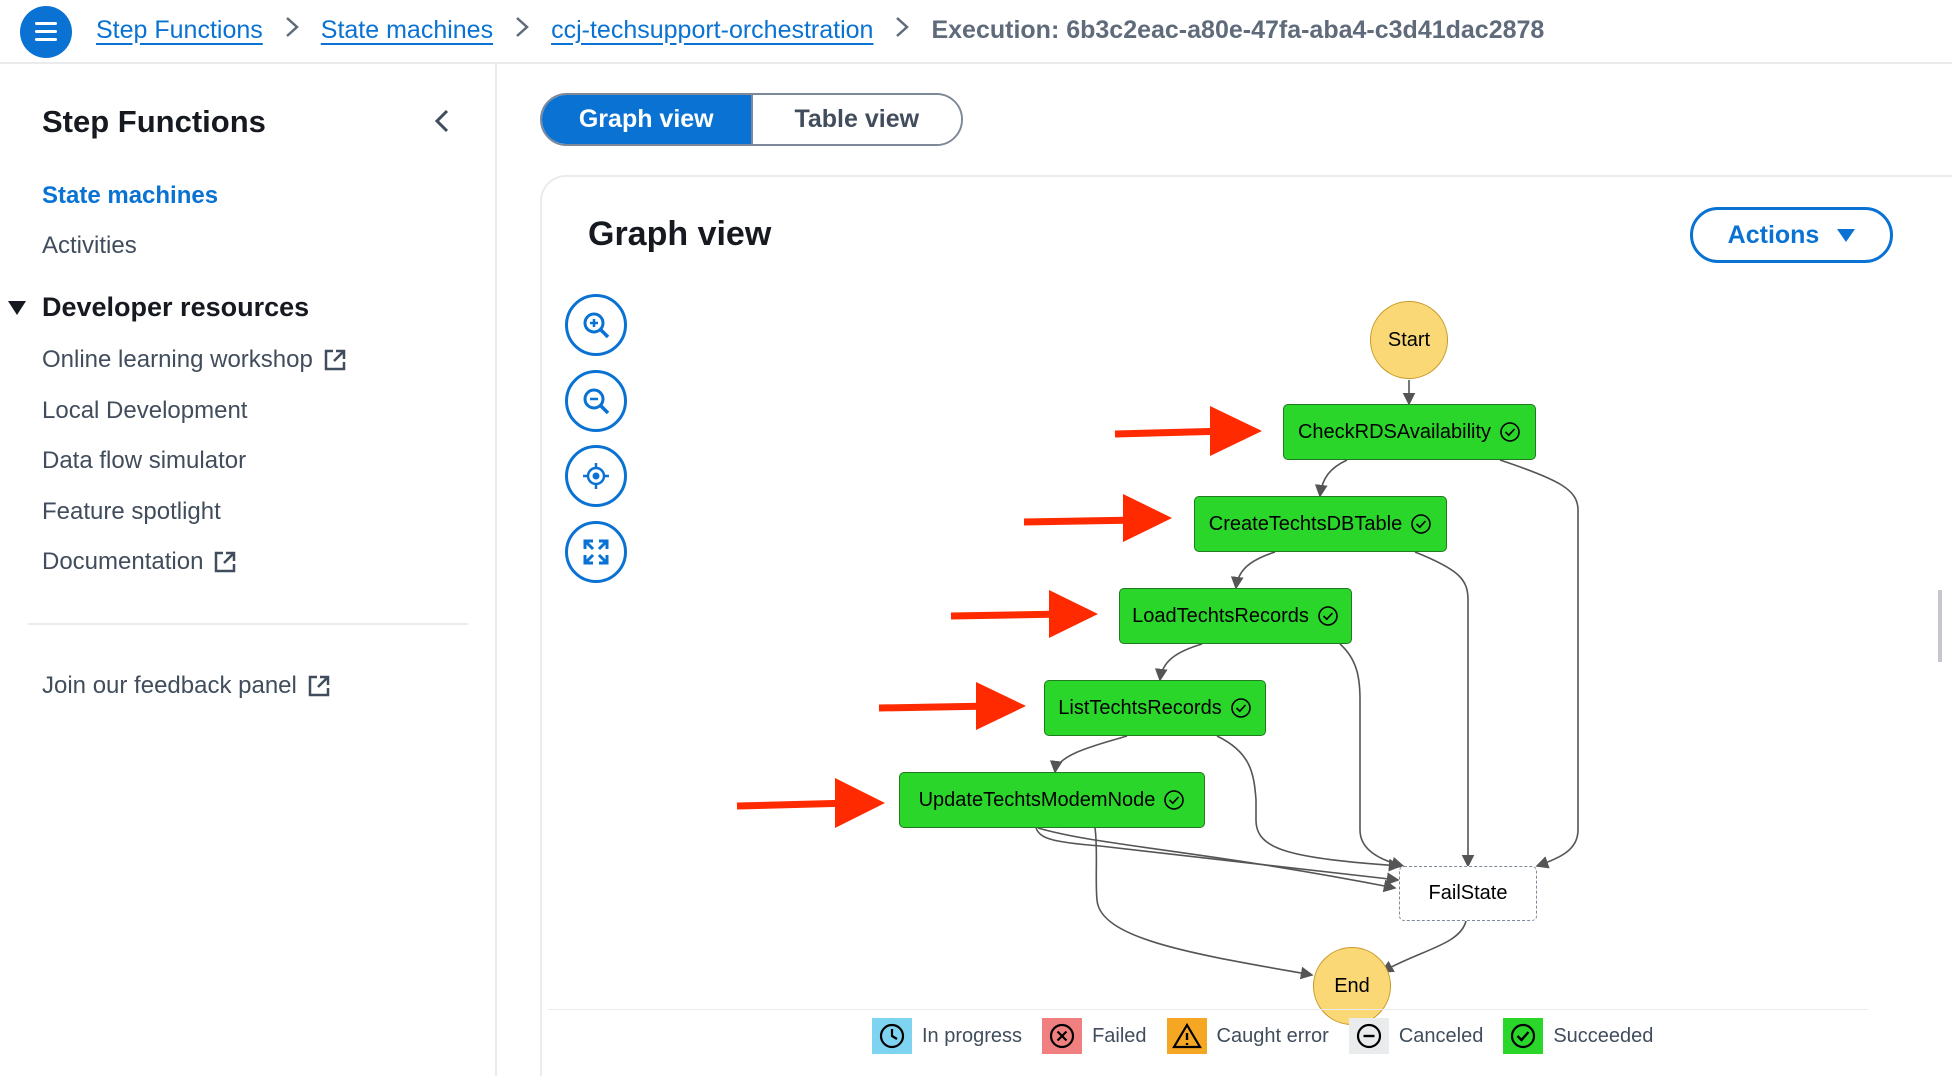 Image resolution: width=1952 pixels, height=1076 pixels. I want to click on state-label: CreateTechtsDBTable, so click(1305, 523).